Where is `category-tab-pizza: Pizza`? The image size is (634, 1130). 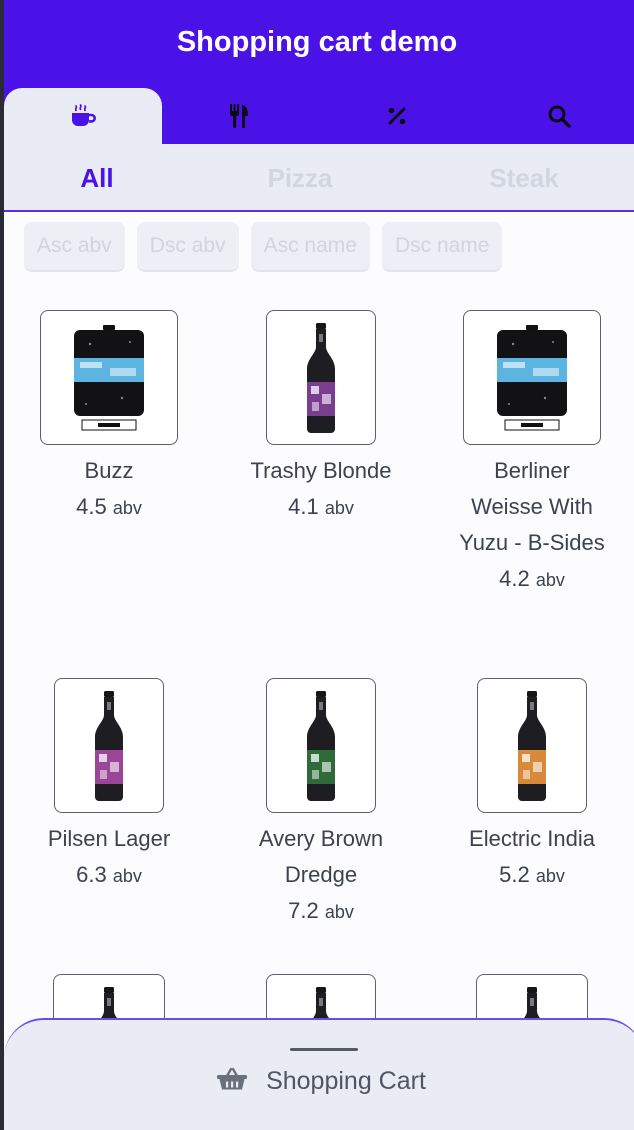 category-tab-pizza: Pizza is located at coordinates (300, 178).